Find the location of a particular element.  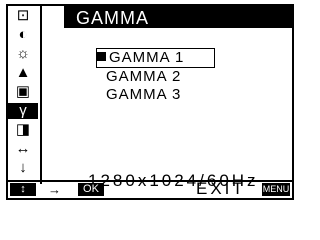

contrast-icon: ◐ is located at coordinates (23, 35).